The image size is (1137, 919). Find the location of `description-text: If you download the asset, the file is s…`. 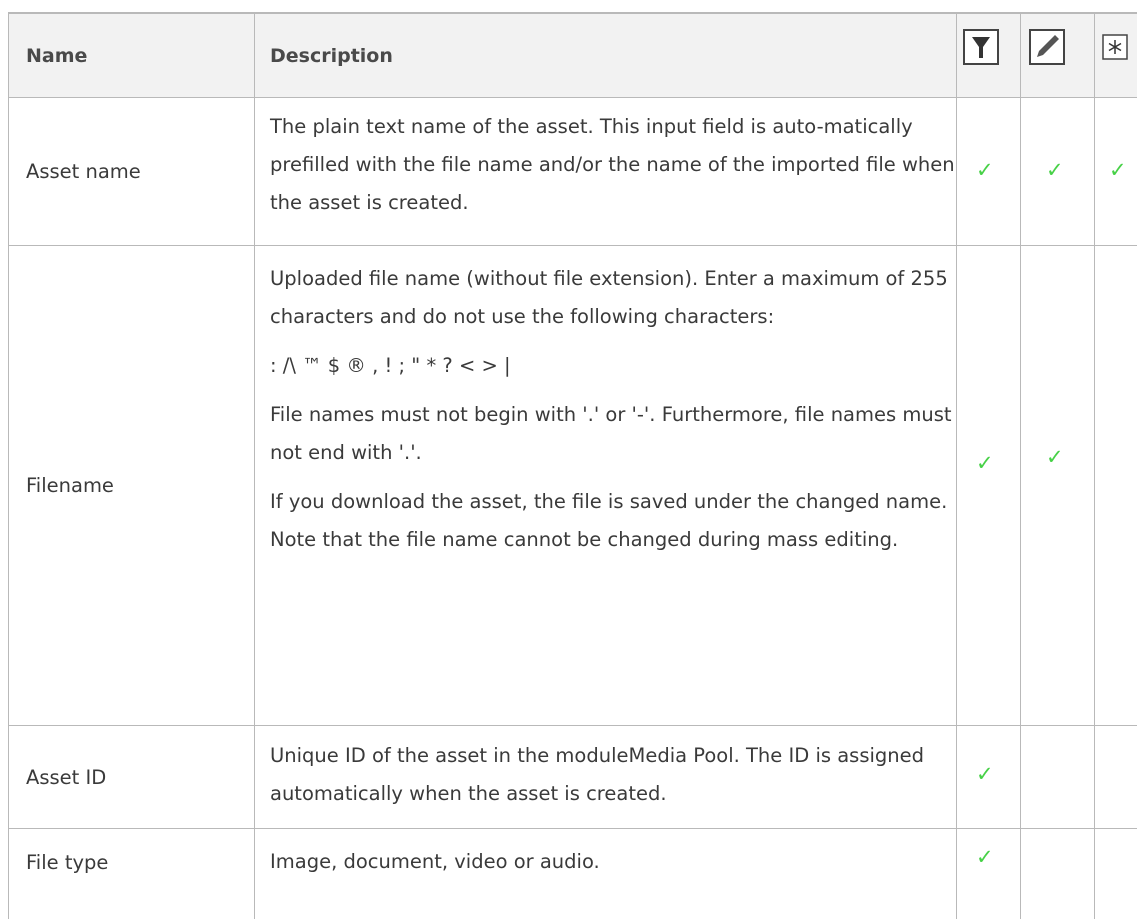

description-text: If you download the asset, the file is s… is located at coordinates (609, 520).